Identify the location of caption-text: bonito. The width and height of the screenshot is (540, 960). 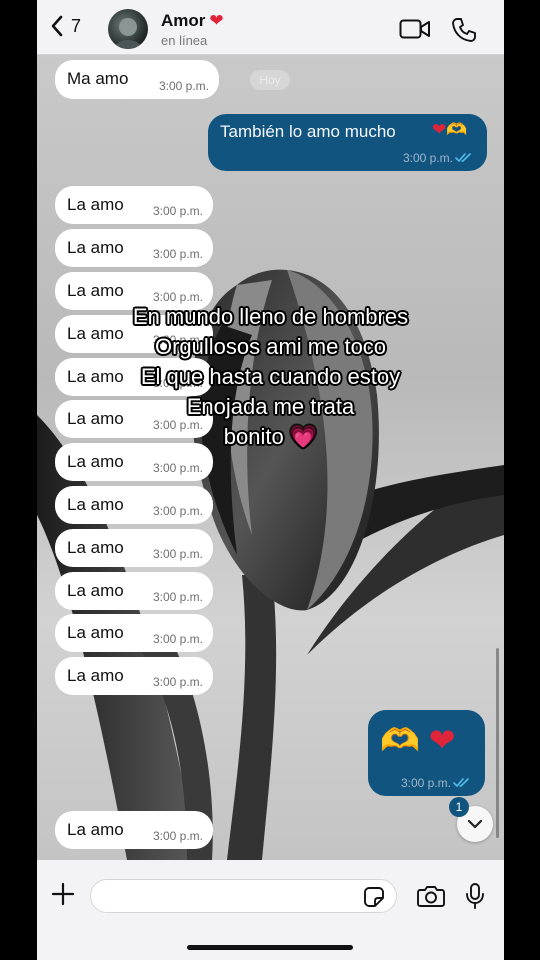
(253, 436).